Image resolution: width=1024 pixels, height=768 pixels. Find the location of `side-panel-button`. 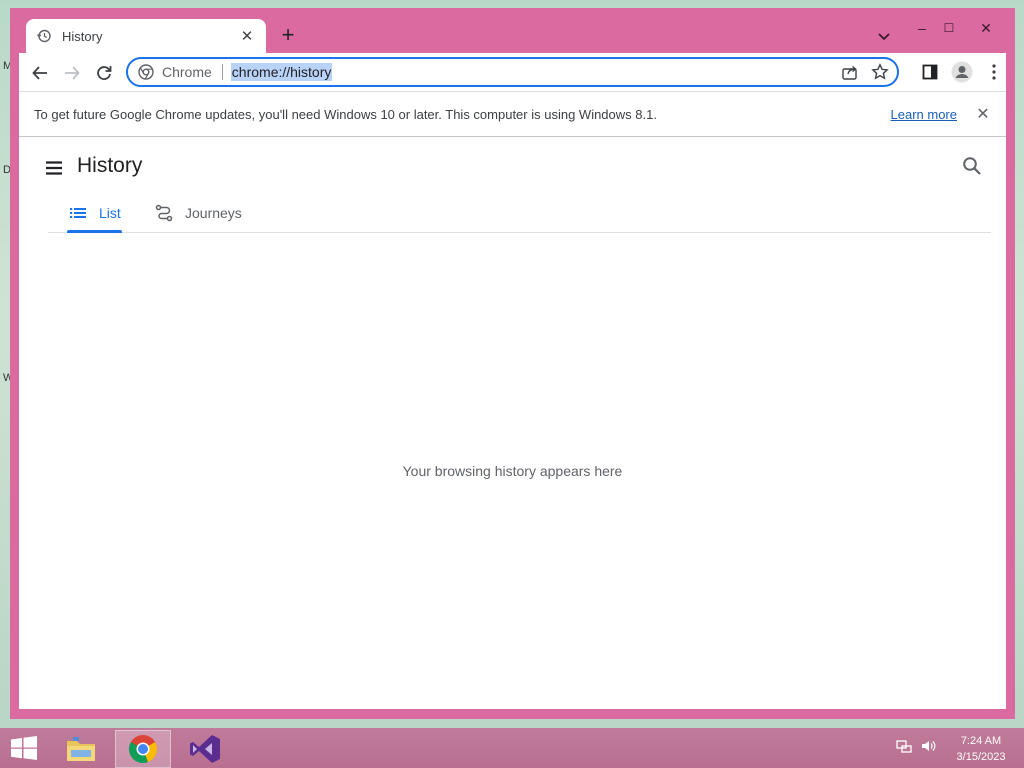

side-panel-button is located at coordinates (930, 72).